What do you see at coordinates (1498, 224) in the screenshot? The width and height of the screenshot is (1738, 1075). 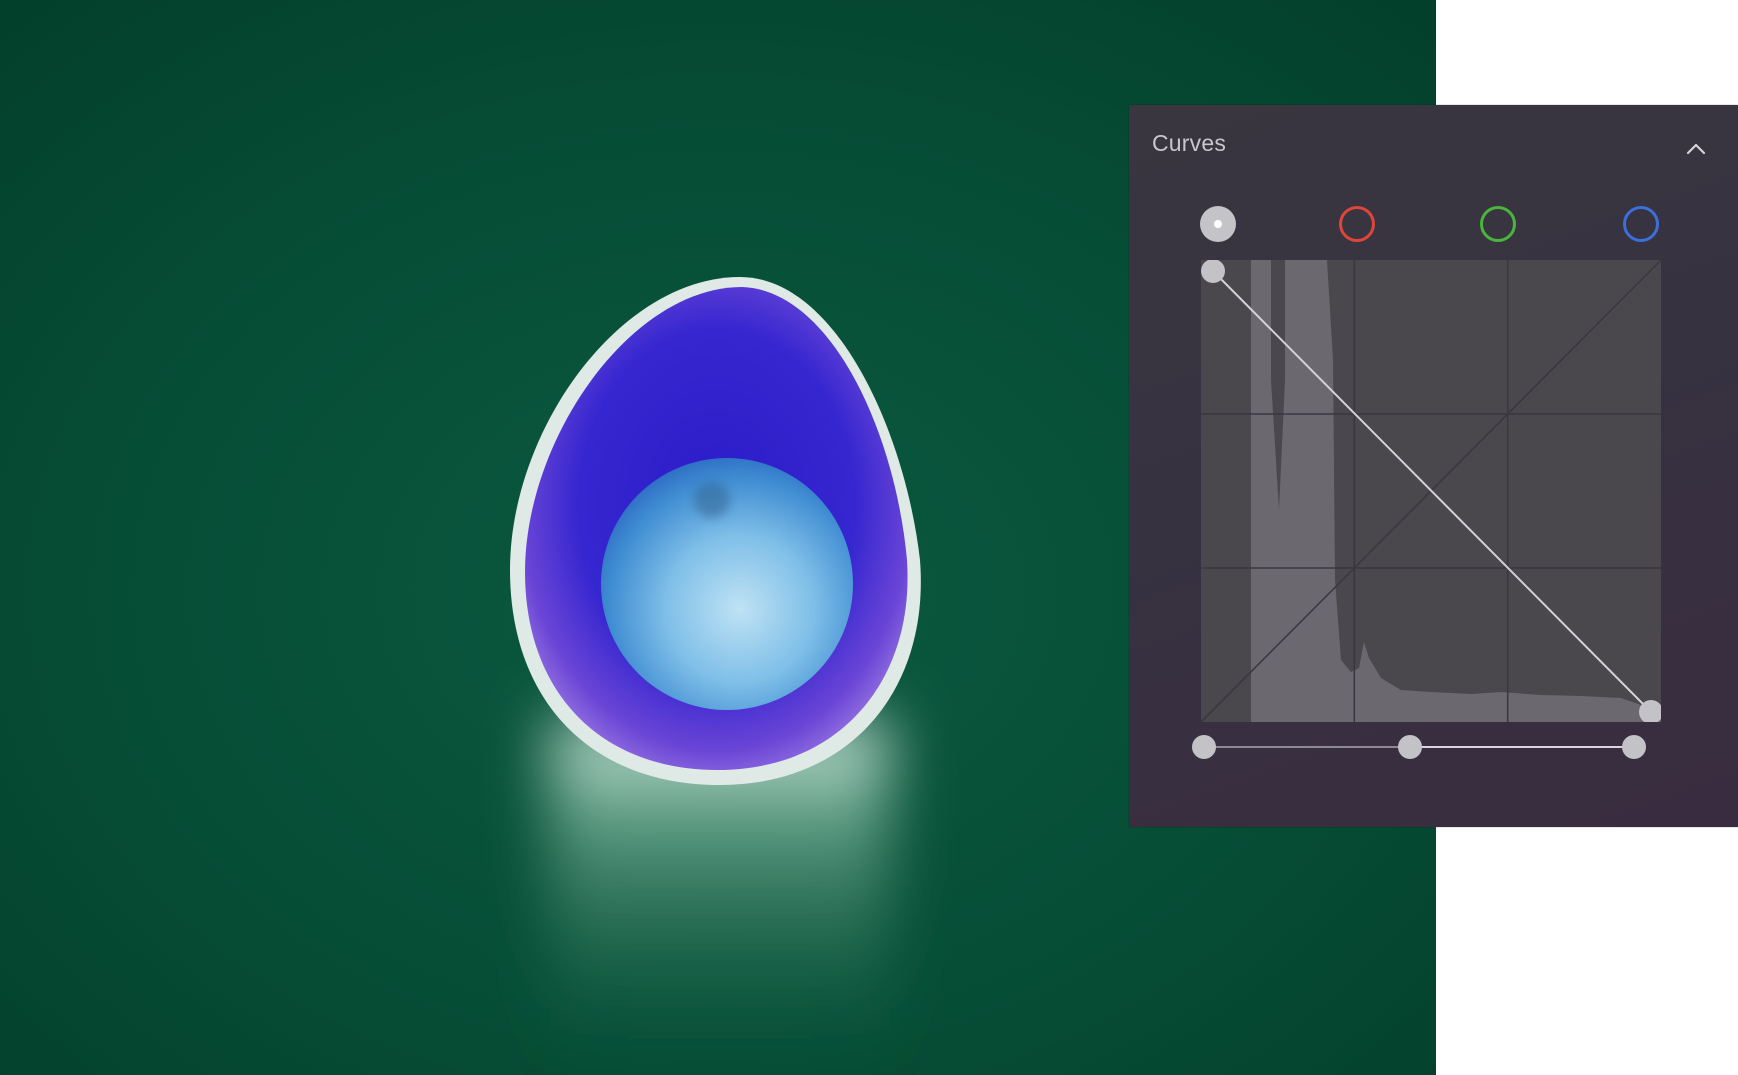 I see `channel-green-button` at bounding box center [1498, 224].